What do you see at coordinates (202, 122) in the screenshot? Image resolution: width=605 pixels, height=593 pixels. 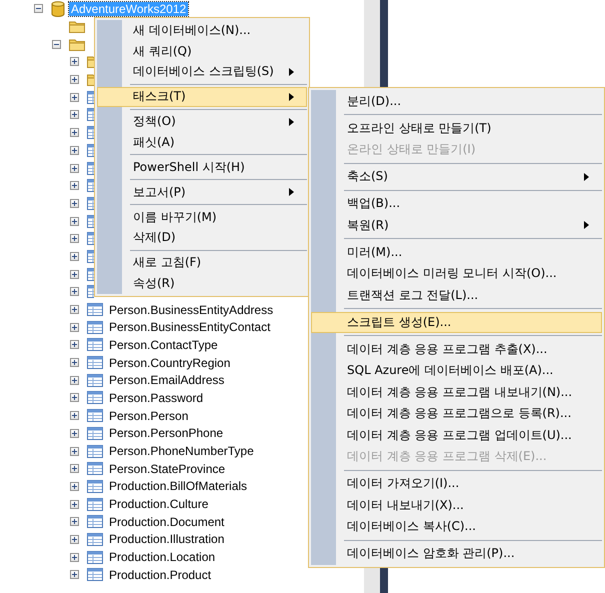 I see `menu-item: 정책(O)` at bounding box center [202, 122].